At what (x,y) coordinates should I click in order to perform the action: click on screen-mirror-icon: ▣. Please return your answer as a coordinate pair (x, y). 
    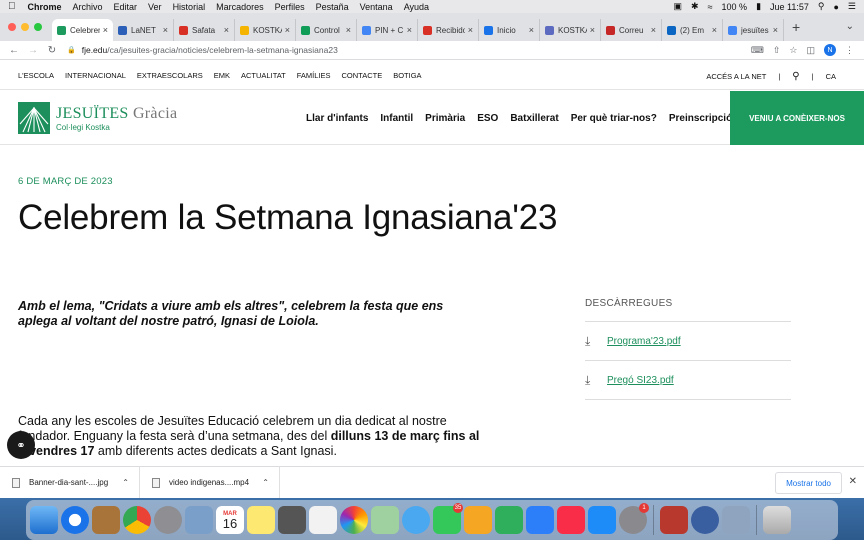
    Looking at the image, I should click on (678, 6).